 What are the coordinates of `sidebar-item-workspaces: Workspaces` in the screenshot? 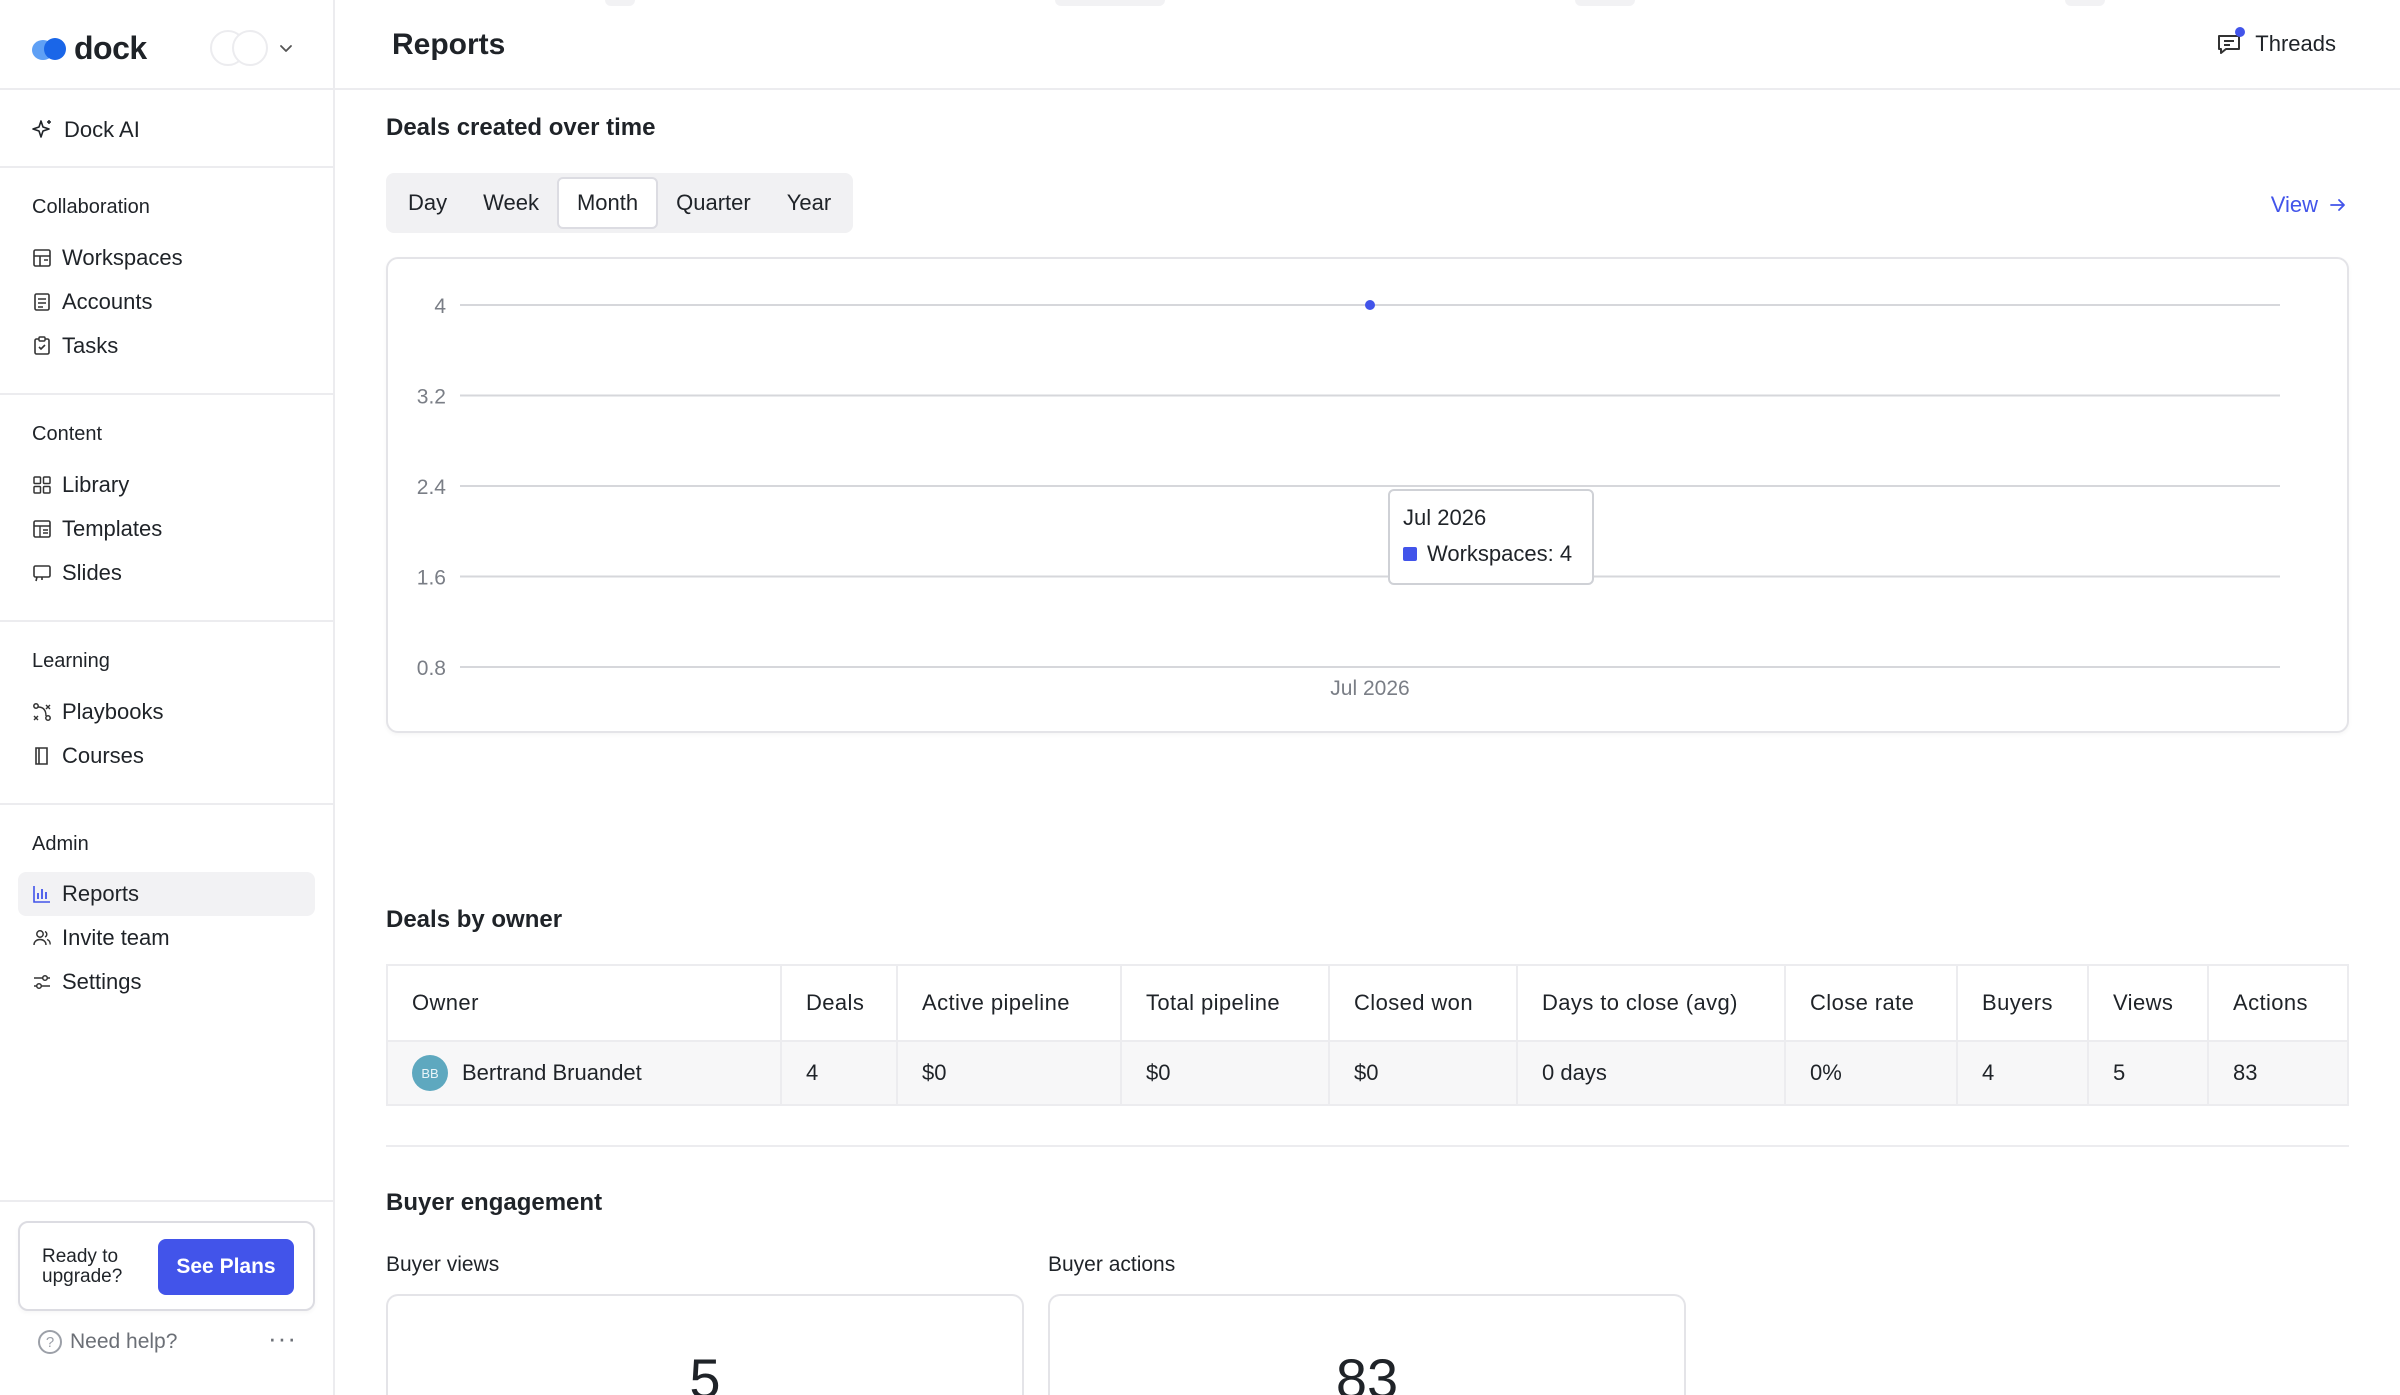 It's located at (166, 258).